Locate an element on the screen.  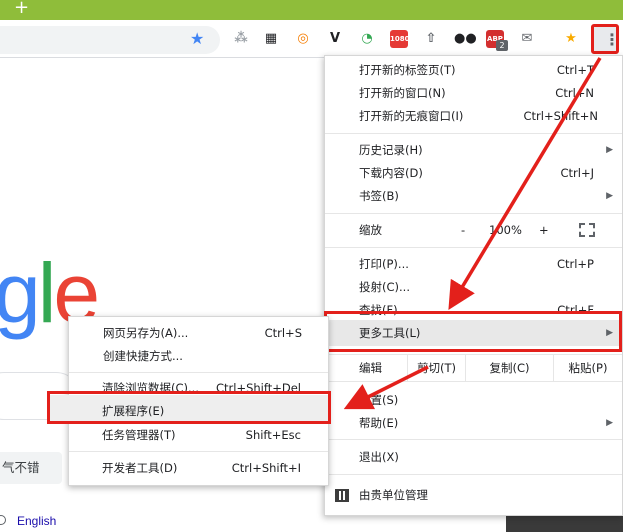
menu-item-print: 打印(P)... Ctrl+P is located at coordinates (473, 264).